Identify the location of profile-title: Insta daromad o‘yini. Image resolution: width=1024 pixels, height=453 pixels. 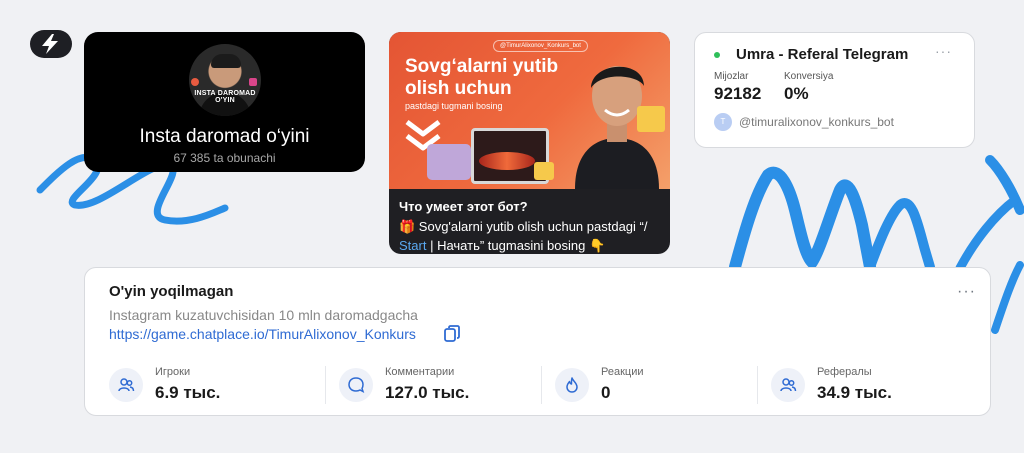
(224, 136).